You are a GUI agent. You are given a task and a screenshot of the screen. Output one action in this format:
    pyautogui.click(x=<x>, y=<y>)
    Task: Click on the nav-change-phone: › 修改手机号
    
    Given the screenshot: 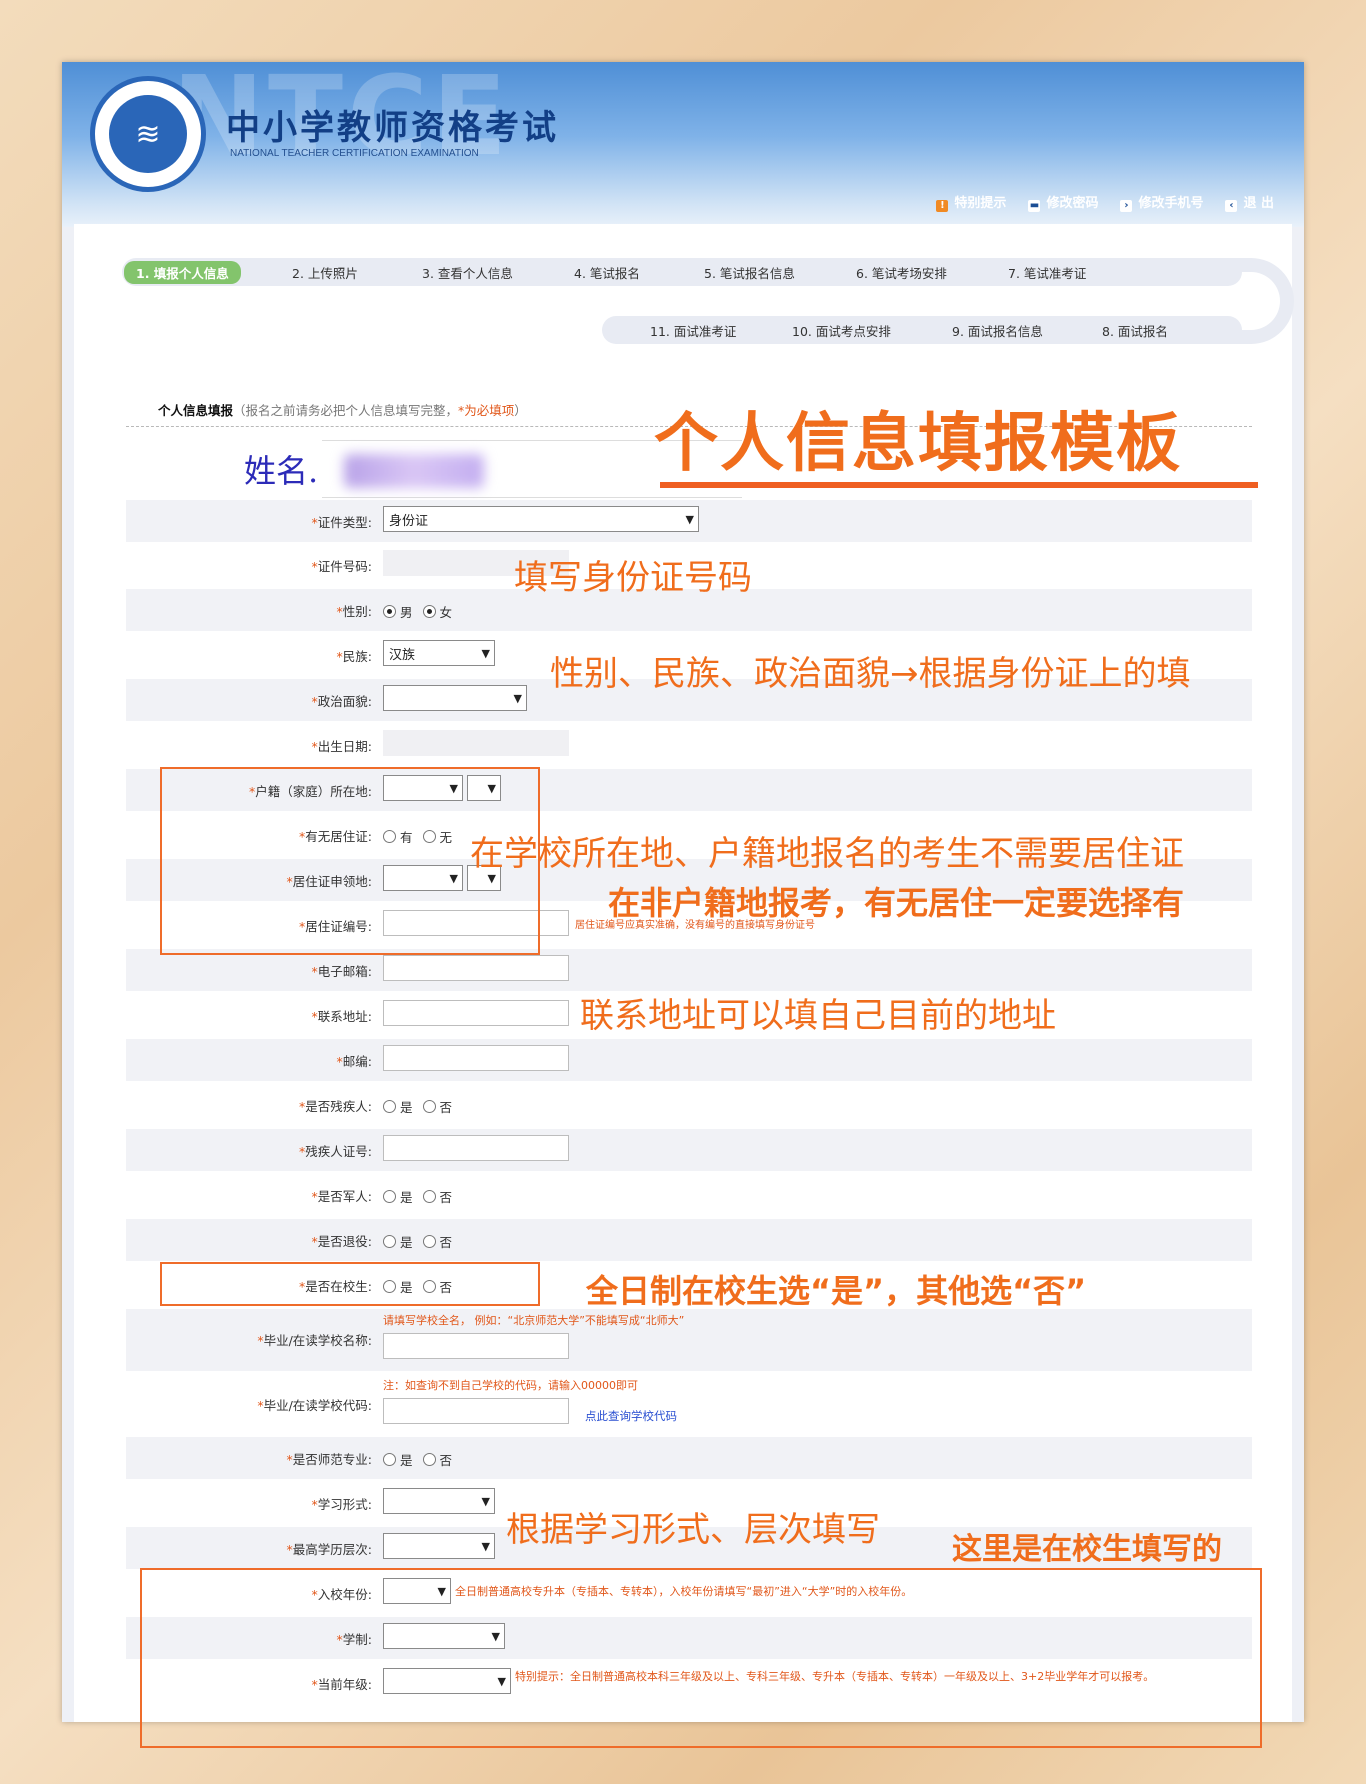 What is the action you would take?
    pyautogui.click(x=1161, y=202)
    